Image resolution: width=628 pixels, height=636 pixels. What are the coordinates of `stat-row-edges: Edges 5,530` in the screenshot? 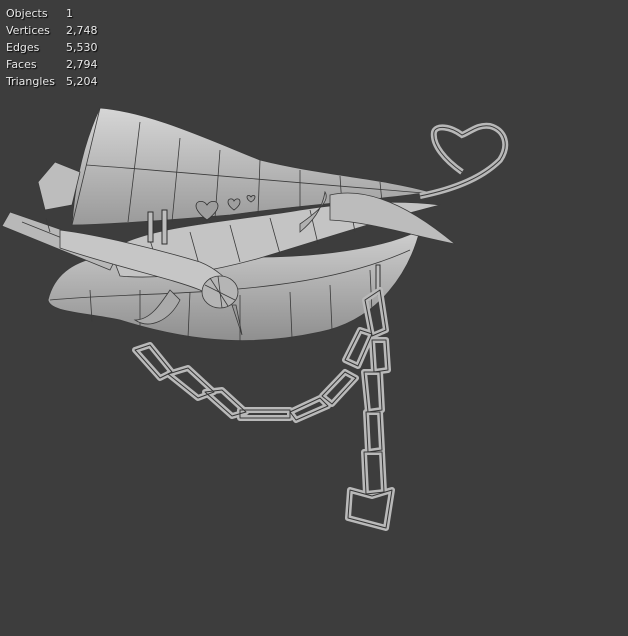 It's located at (52, 47).